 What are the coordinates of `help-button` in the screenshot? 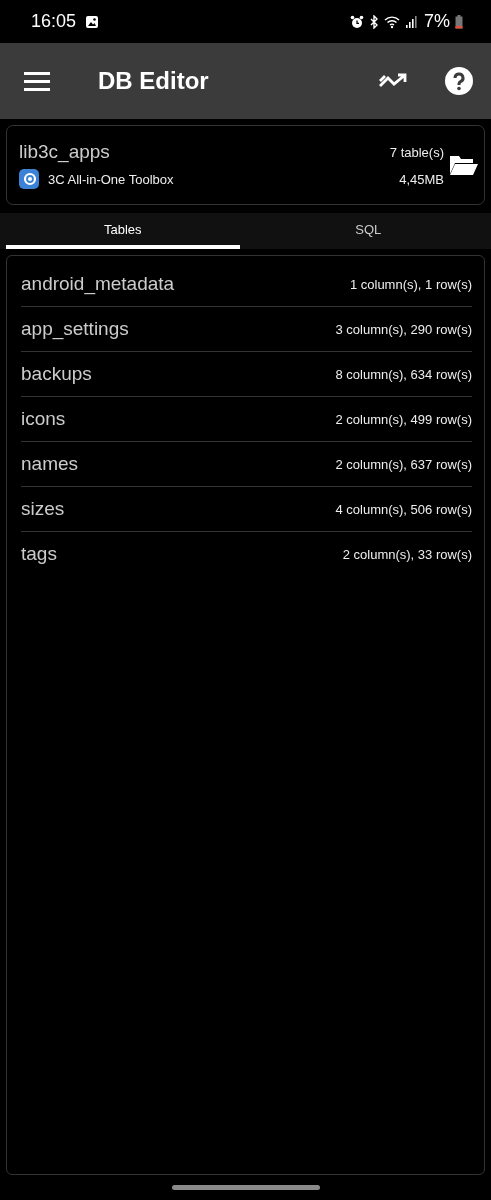 It's located at (459, 81).